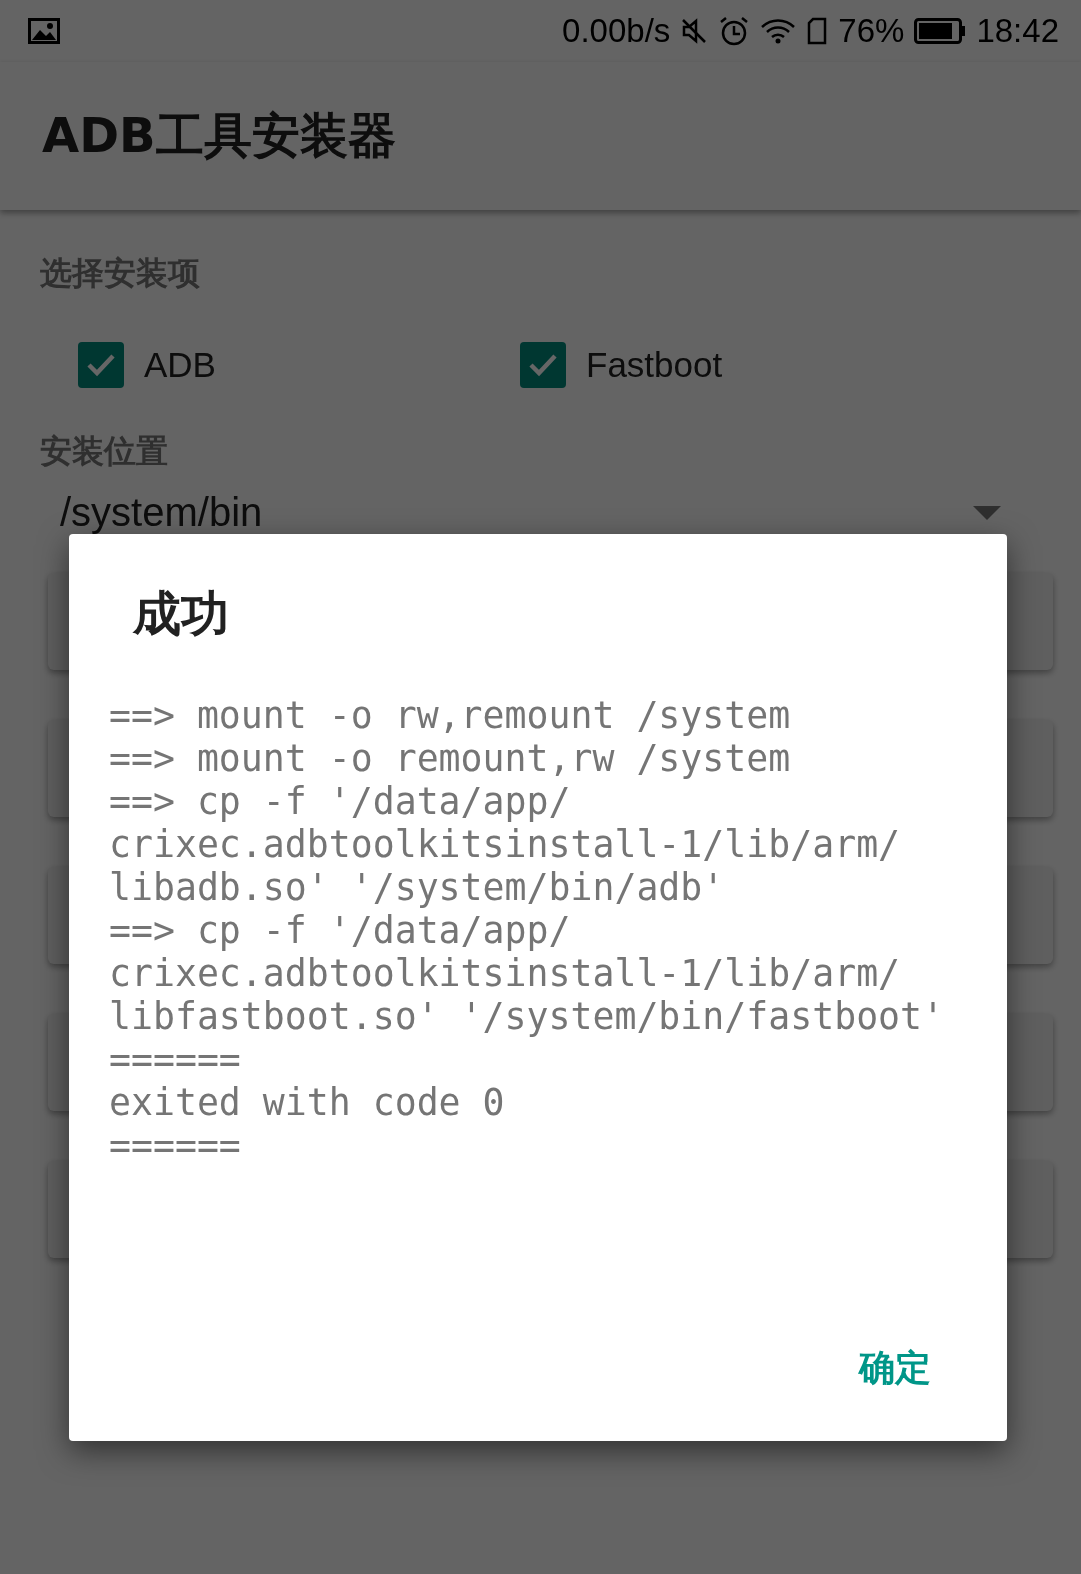 This screenshot has width=1081, height=1574. Describe the element at coordinates (180, 365) in the screenshot. I see `checkbox-label: ADB` at that location.